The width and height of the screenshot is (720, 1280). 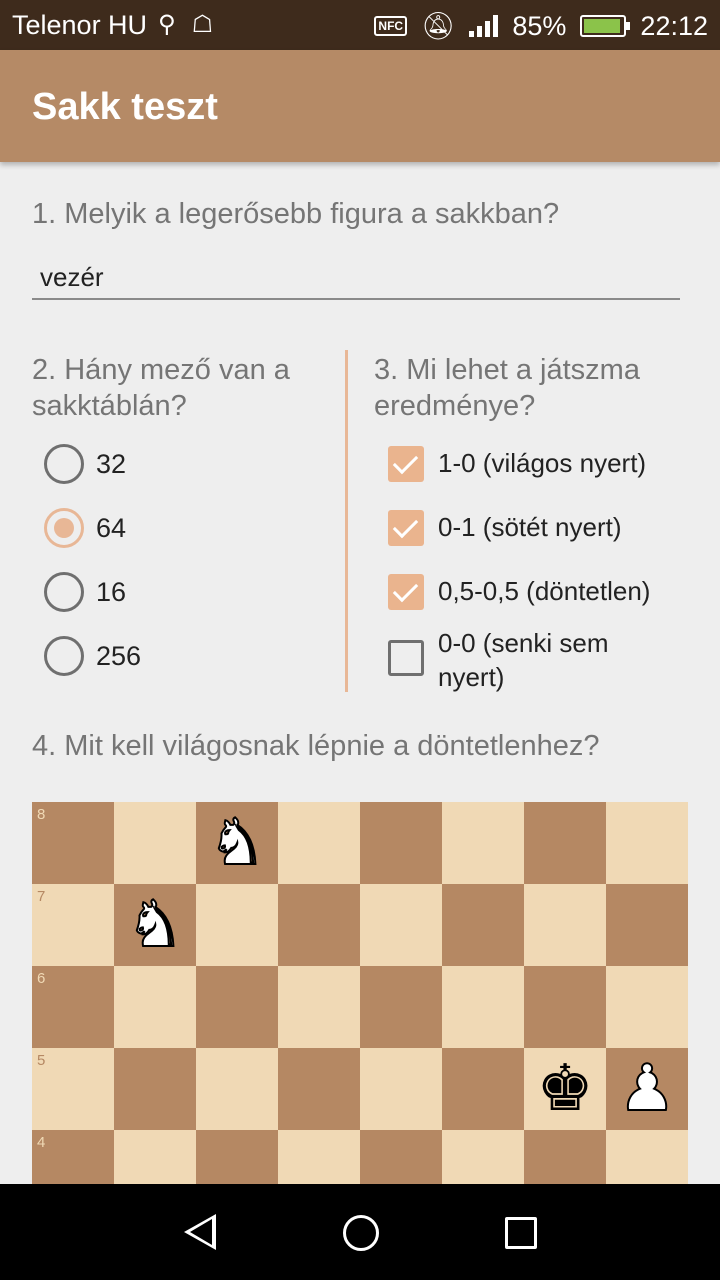 What do you see at coordinates (73, 1089) in the screenshot?
I see `square-a5: 5` at bounding box center [73, 1089].